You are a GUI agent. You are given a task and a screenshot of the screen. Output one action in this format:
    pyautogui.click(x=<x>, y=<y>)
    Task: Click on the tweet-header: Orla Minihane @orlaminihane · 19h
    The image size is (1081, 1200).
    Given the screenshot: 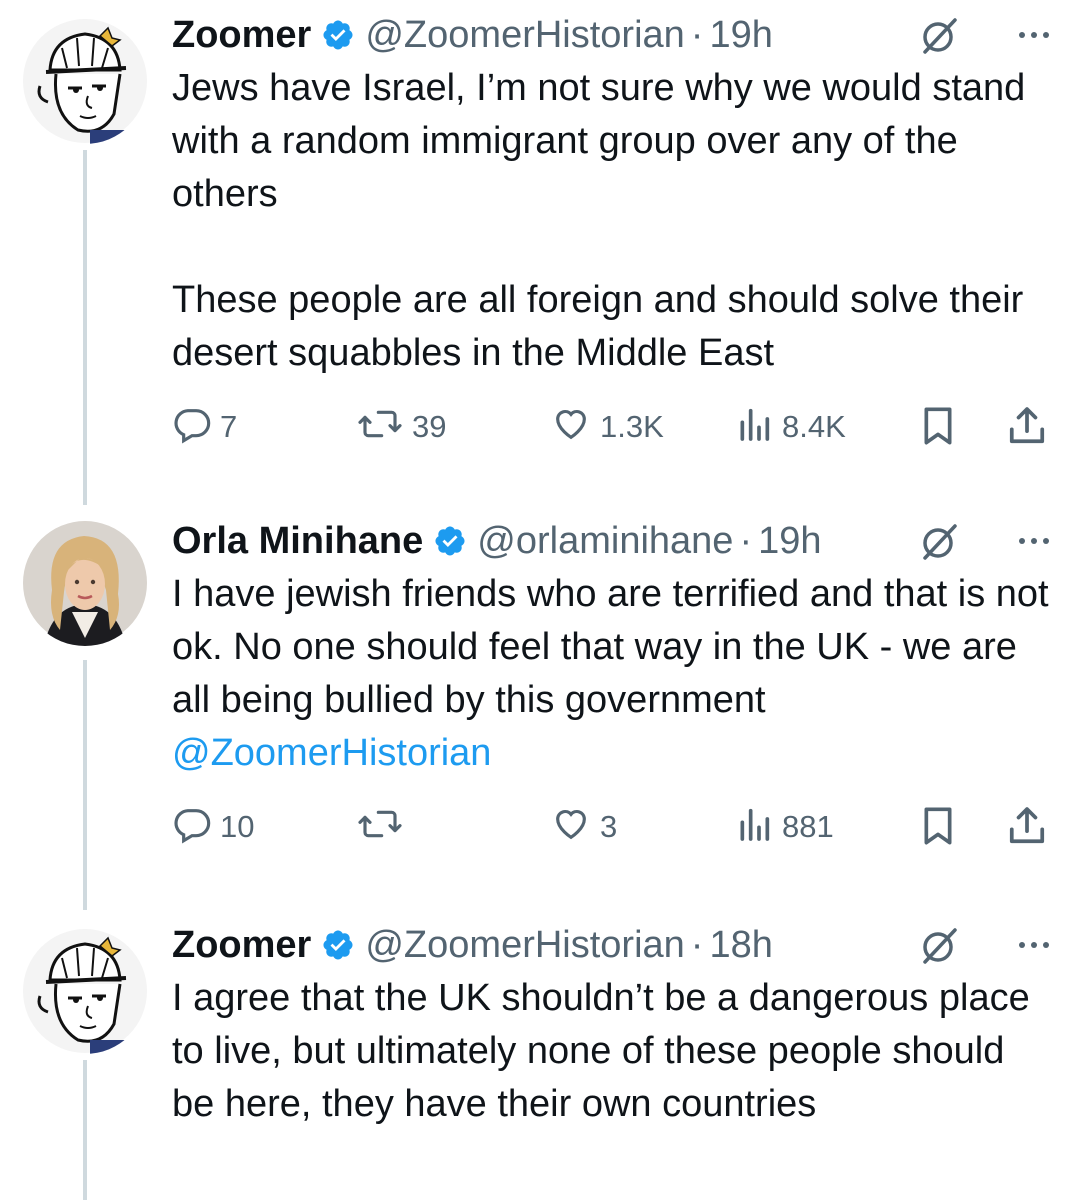 What is the action you would take?
    pyautogui.click(x=611, y=541)
    